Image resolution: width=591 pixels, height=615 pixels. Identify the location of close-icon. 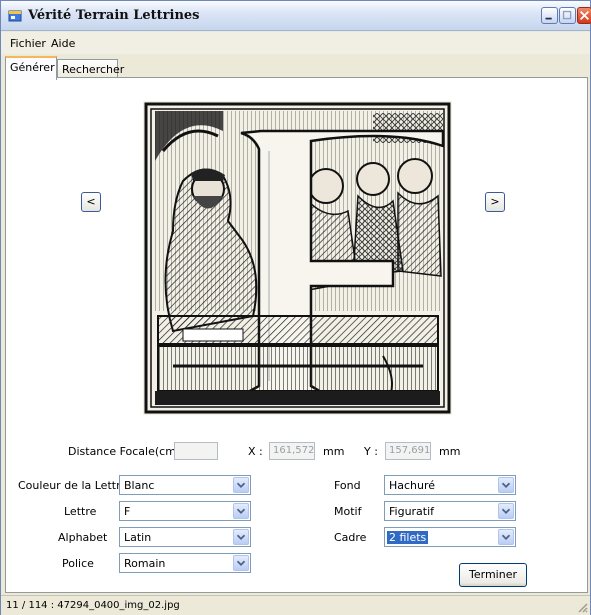
(584, 15).